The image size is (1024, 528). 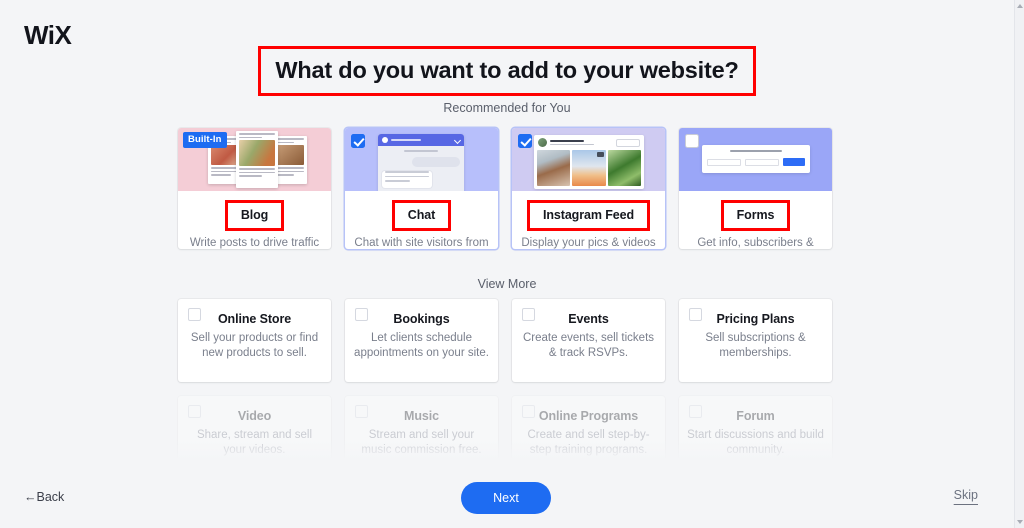 I want to click on card-instagram-feed-title: Instagram Feed, so click(x=588, y=215).